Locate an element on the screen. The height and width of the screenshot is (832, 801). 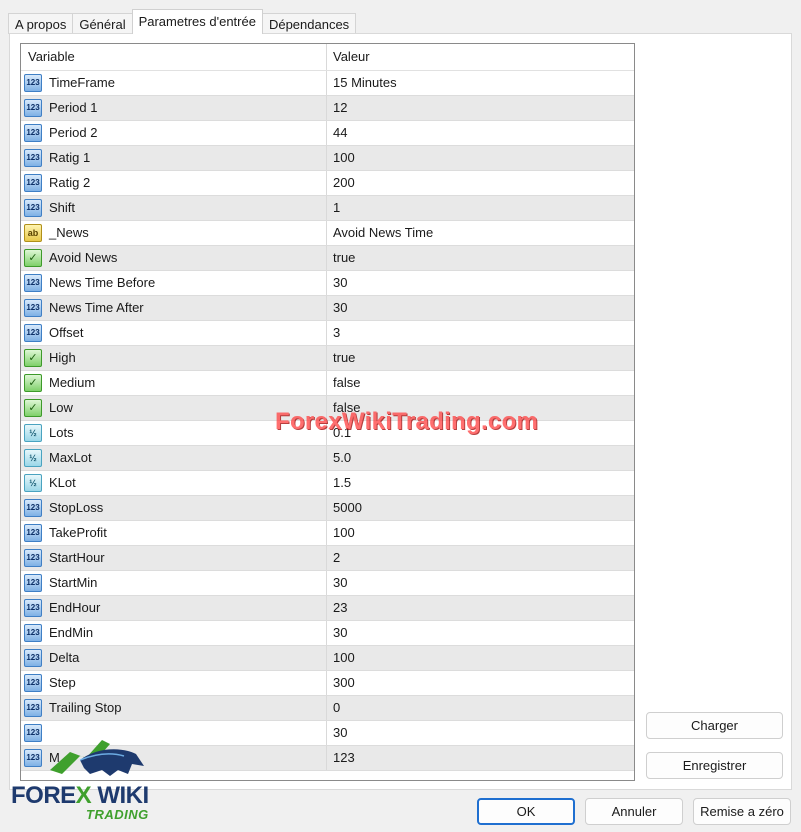
variable-cell: 123 EndHour is located at coordinates (174, 608).